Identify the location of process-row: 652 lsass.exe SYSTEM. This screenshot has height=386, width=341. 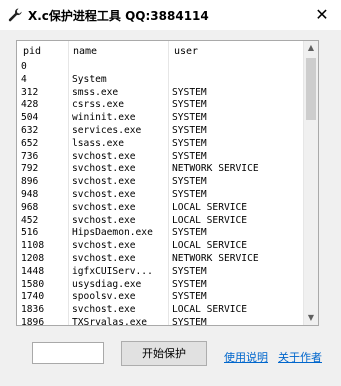
(161, 144).